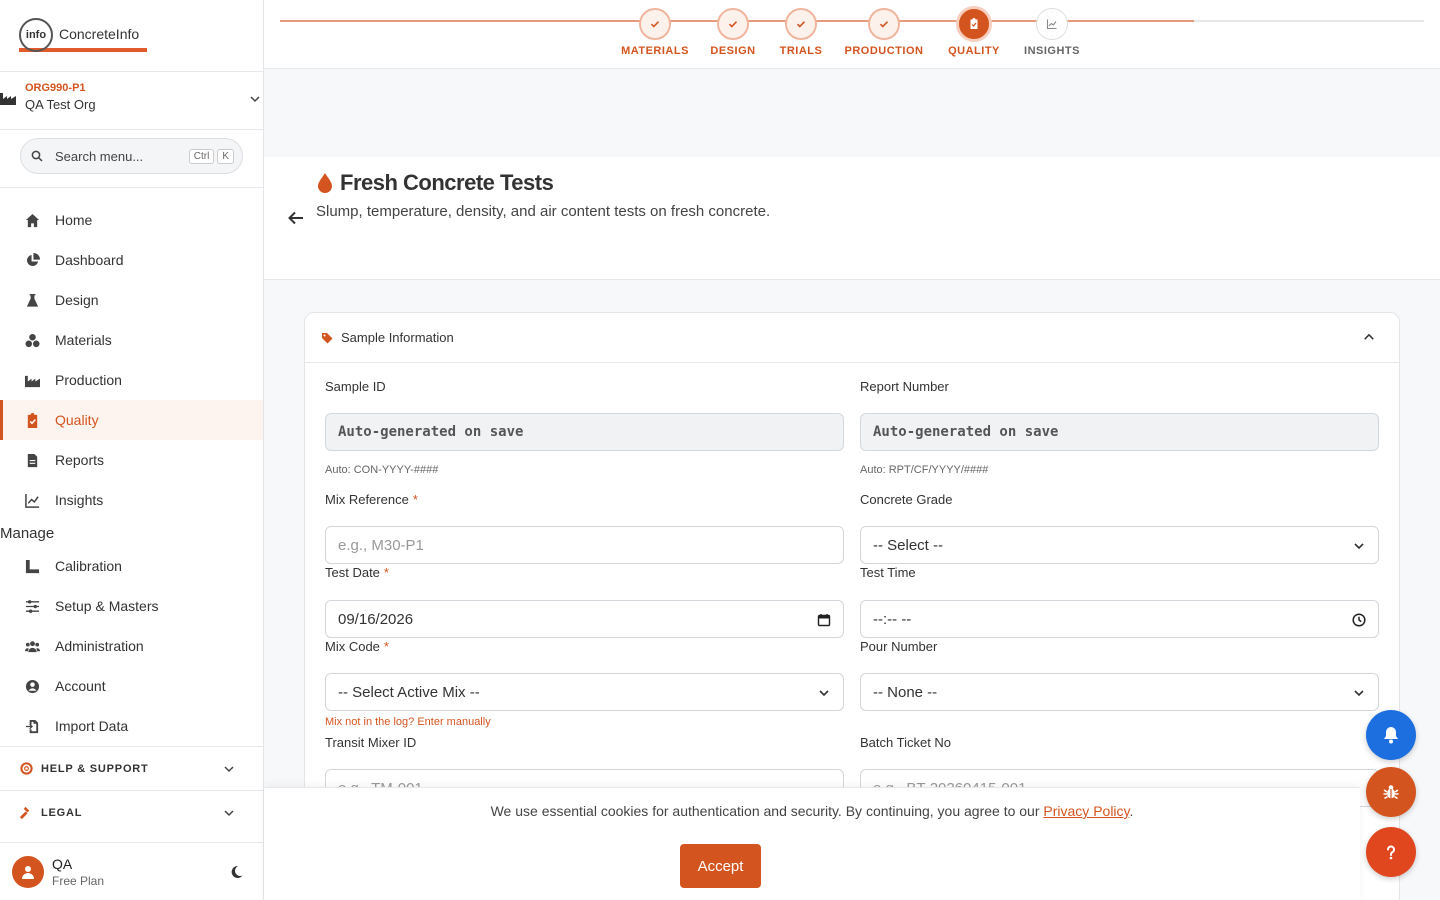  Describe the element at coordinates (99, 33) in the screenshot. I see `brand-name: ConcreteInfo` at that location.